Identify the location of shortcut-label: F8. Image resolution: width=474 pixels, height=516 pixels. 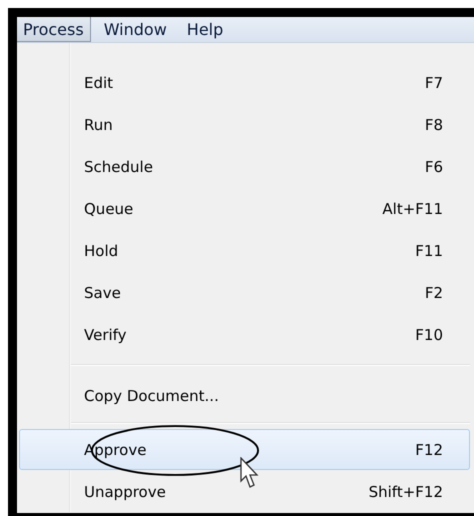
(433, 125).